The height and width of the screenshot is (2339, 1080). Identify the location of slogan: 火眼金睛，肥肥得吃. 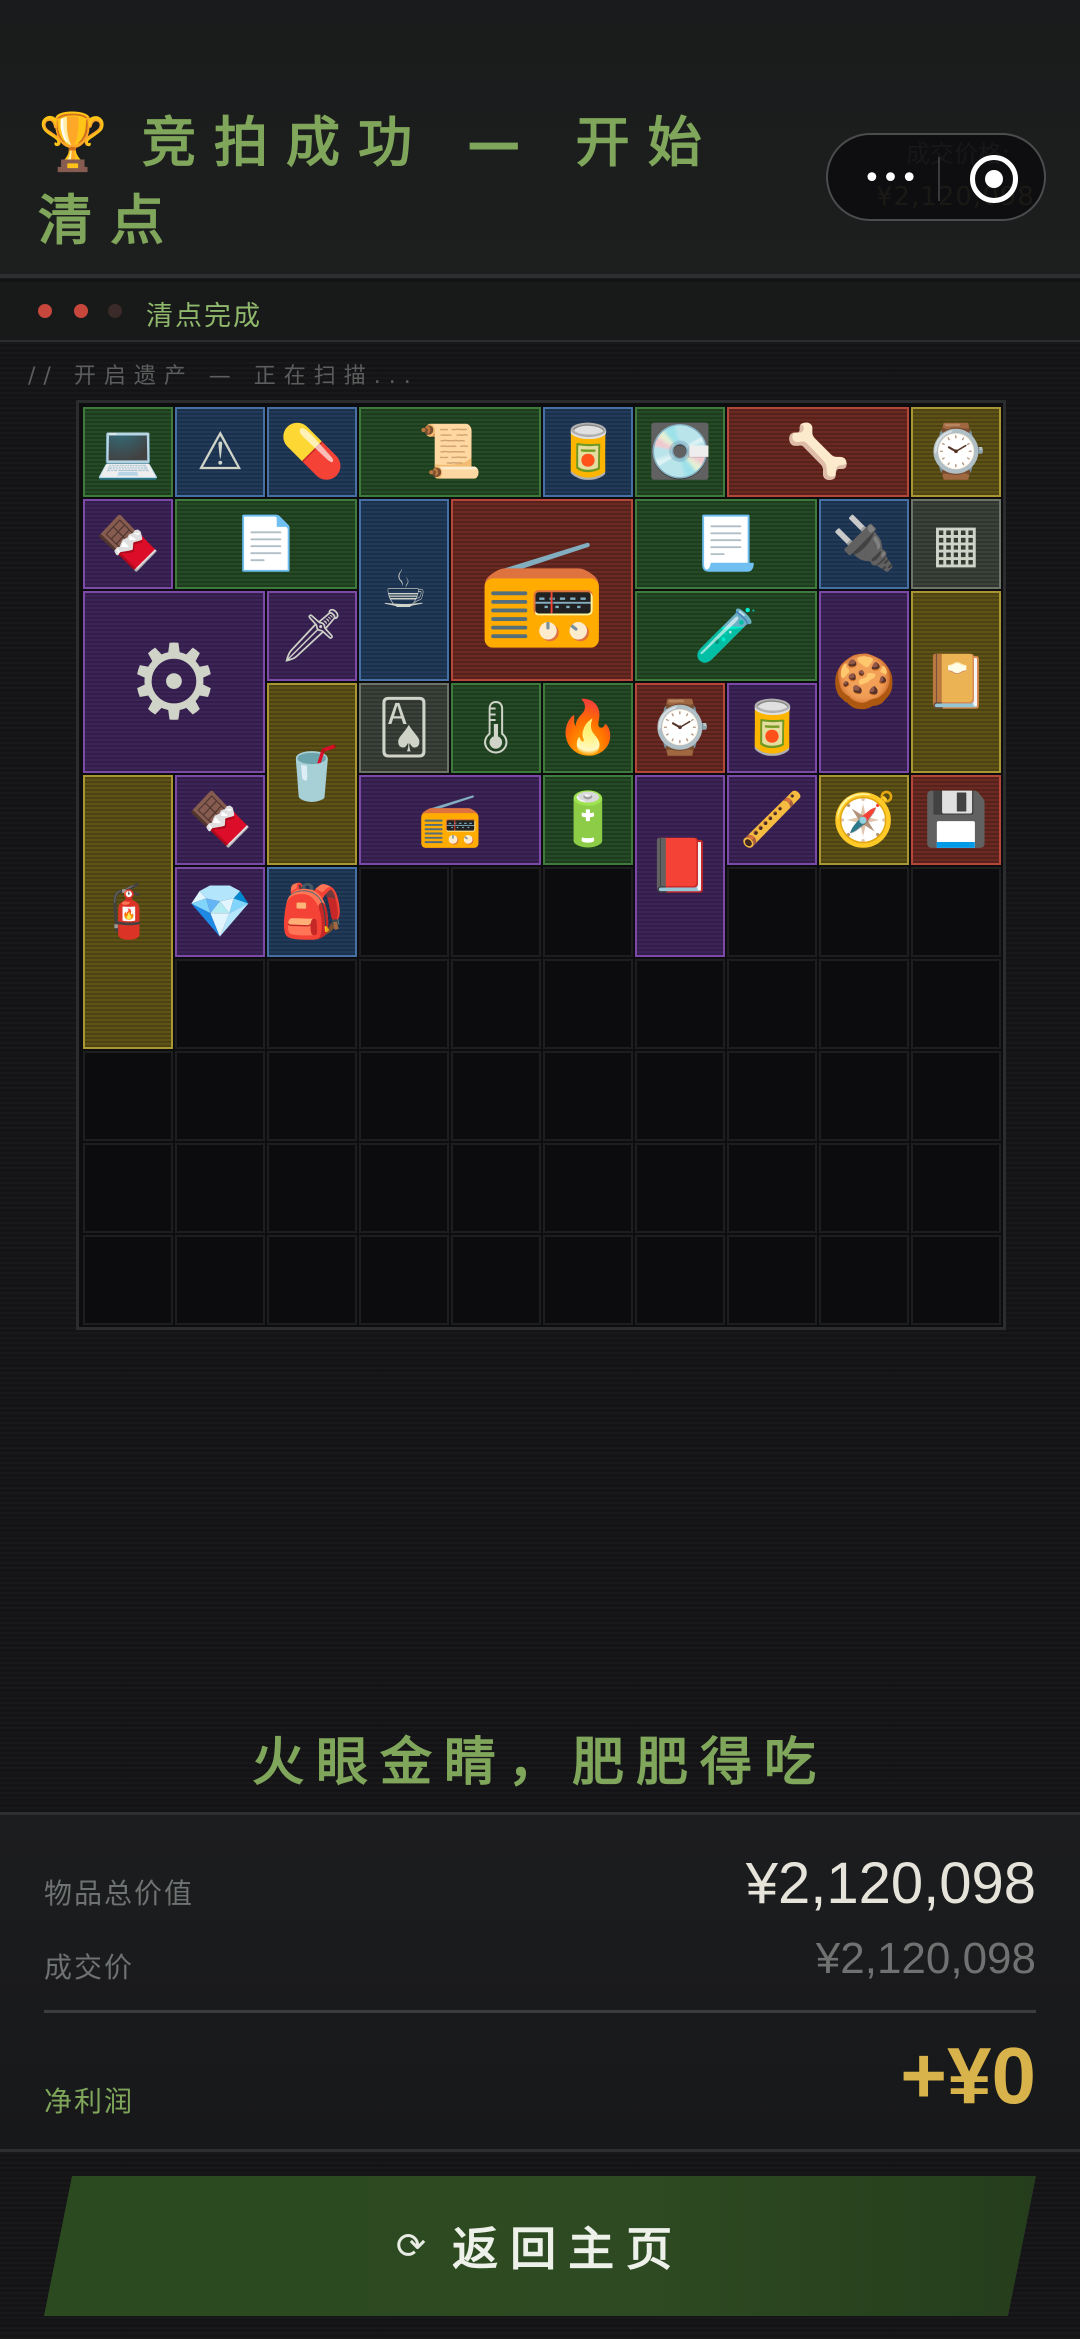
(539, 1763).